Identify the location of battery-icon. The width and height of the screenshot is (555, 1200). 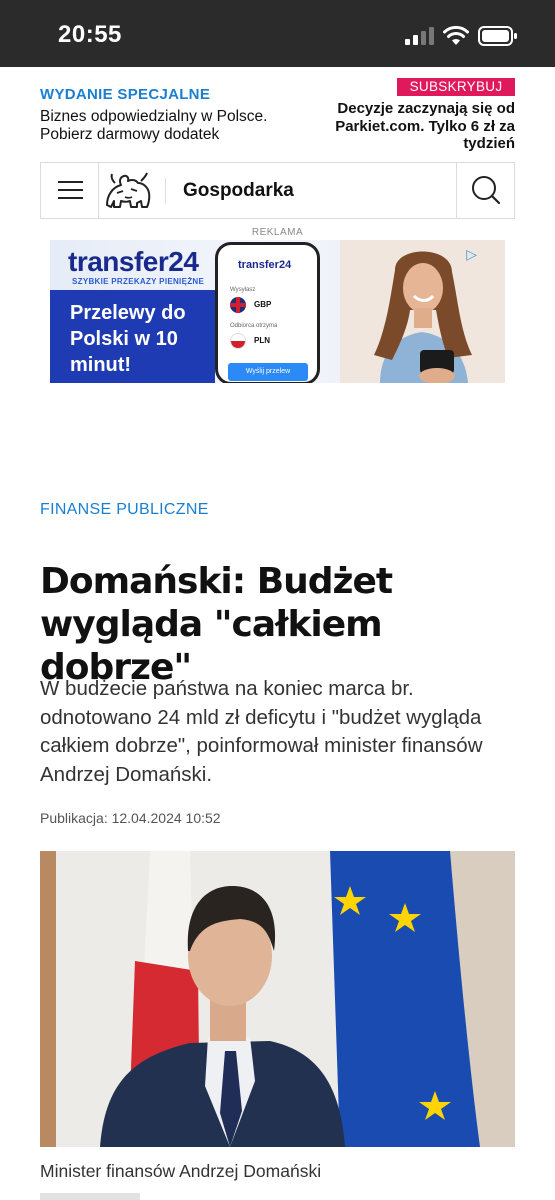
(497, 36).